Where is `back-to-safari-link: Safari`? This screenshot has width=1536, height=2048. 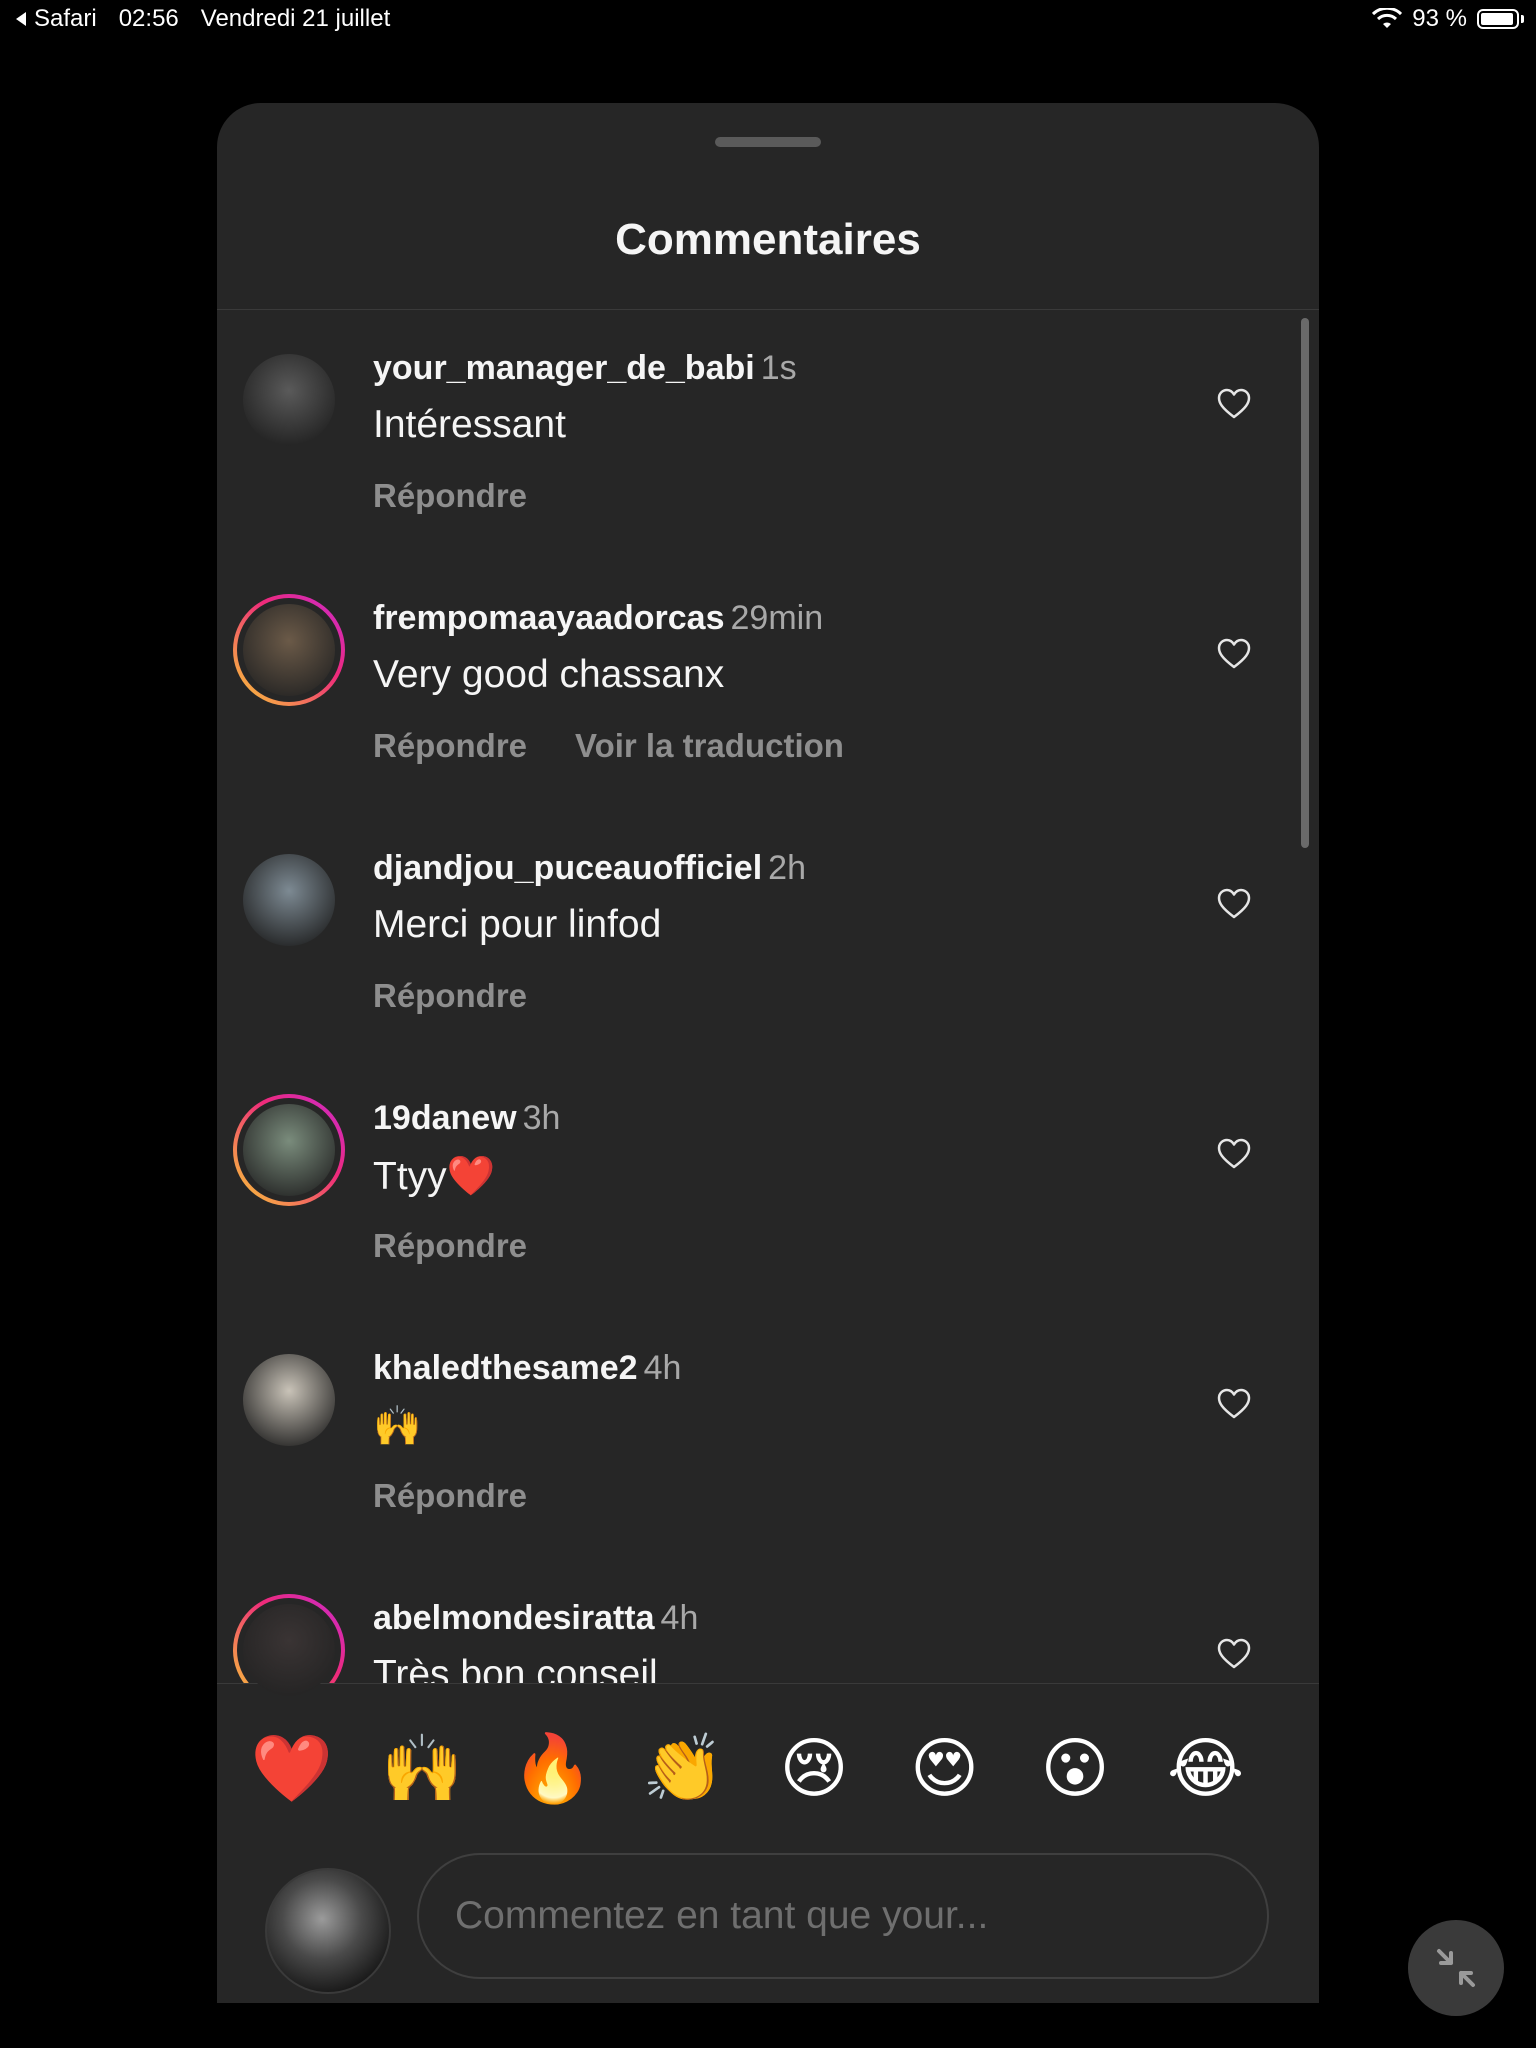
back-to-safari-link: Safari is located at coordinates (55, 19).